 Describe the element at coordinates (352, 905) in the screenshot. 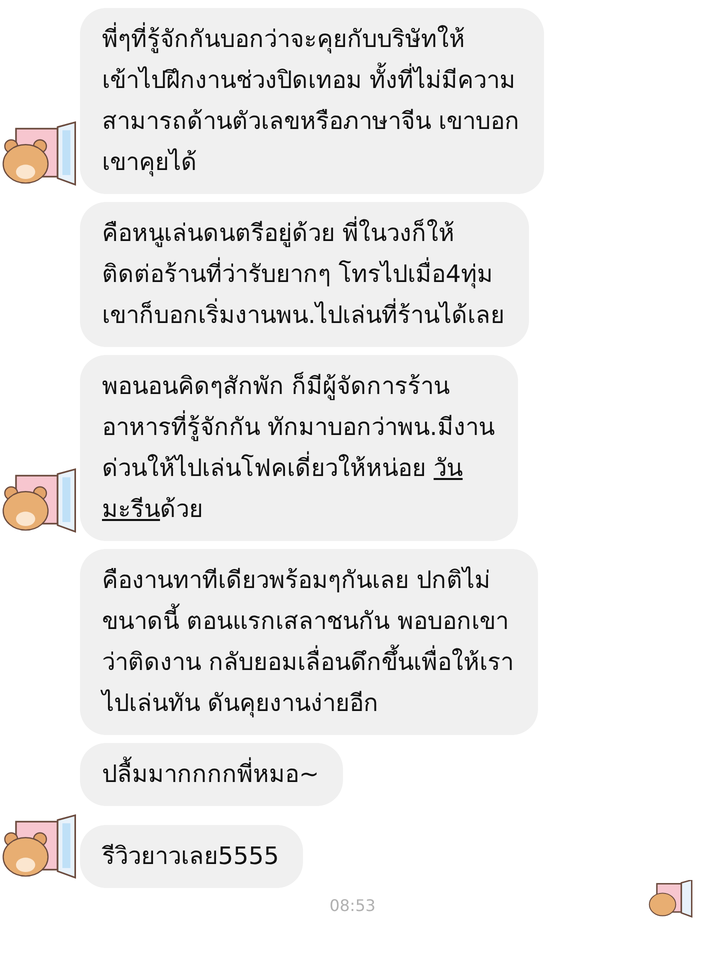

I see `timestamp: 08:53` at that location.